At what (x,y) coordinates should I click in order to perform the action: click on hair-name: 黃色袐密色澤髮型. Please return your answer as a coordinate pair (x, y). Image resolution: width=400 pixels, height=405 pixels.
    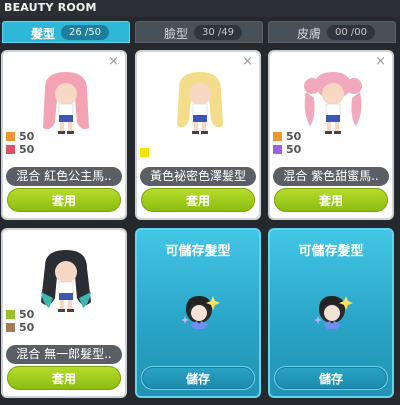
    Looking at the image, I should click on (198, 176).